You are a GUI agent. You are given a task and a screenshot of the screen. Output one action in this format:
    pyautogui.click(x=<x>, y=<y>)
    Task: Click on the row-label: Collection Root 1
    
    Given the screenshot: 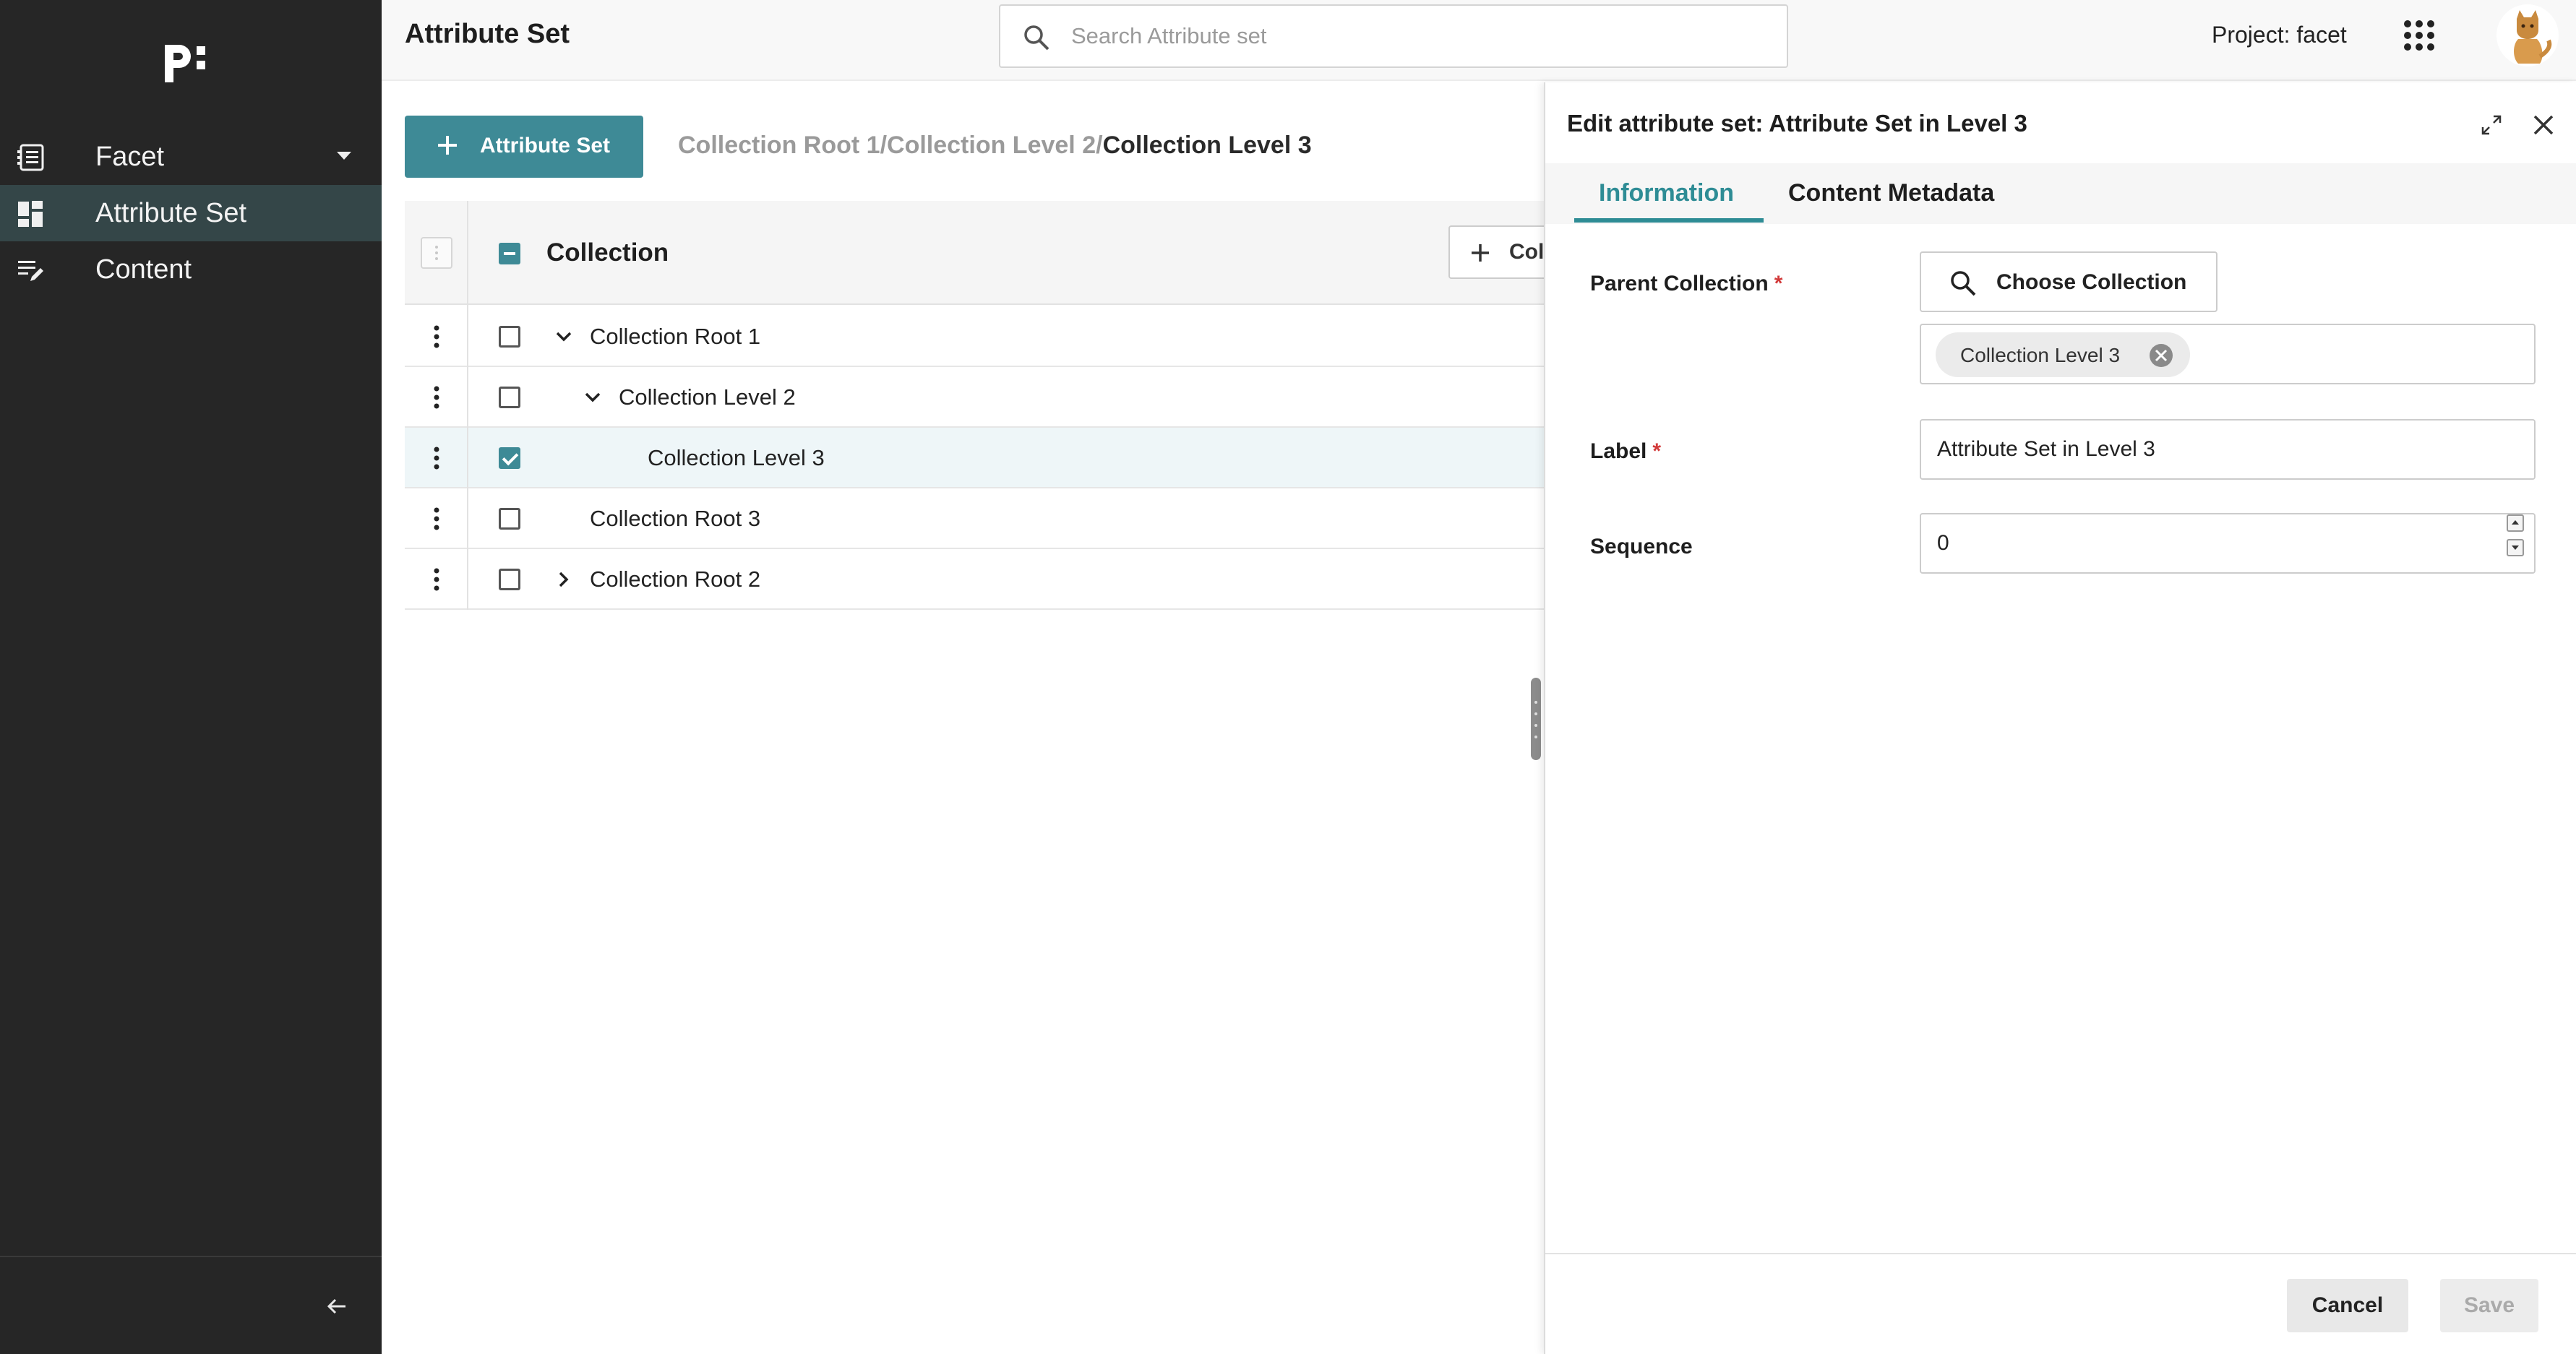 What is the action you would take?
    pyautogui.click(x=676, y=336)
    